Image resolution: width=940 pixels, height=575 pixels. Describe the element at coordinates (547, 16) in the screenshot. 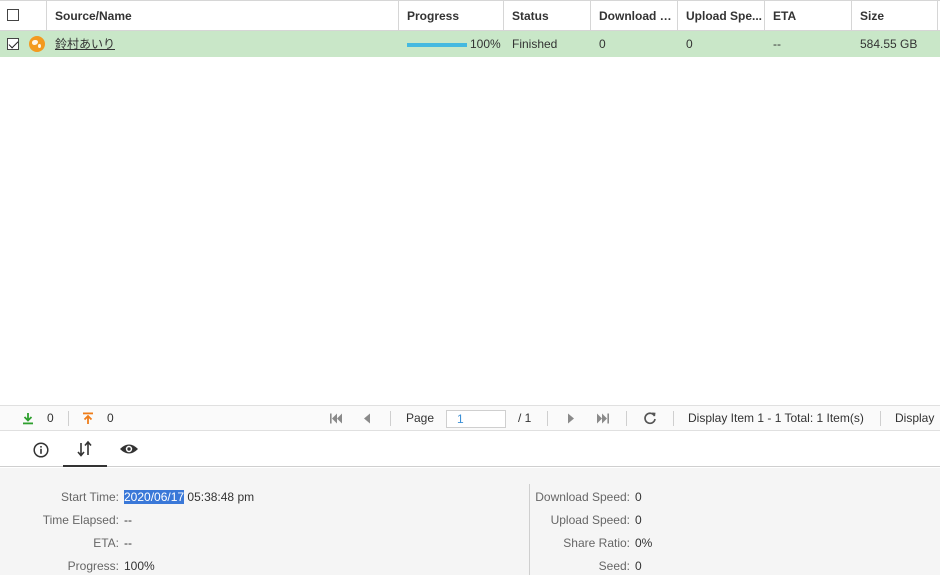

I see `col-header-status: Status` at that location.